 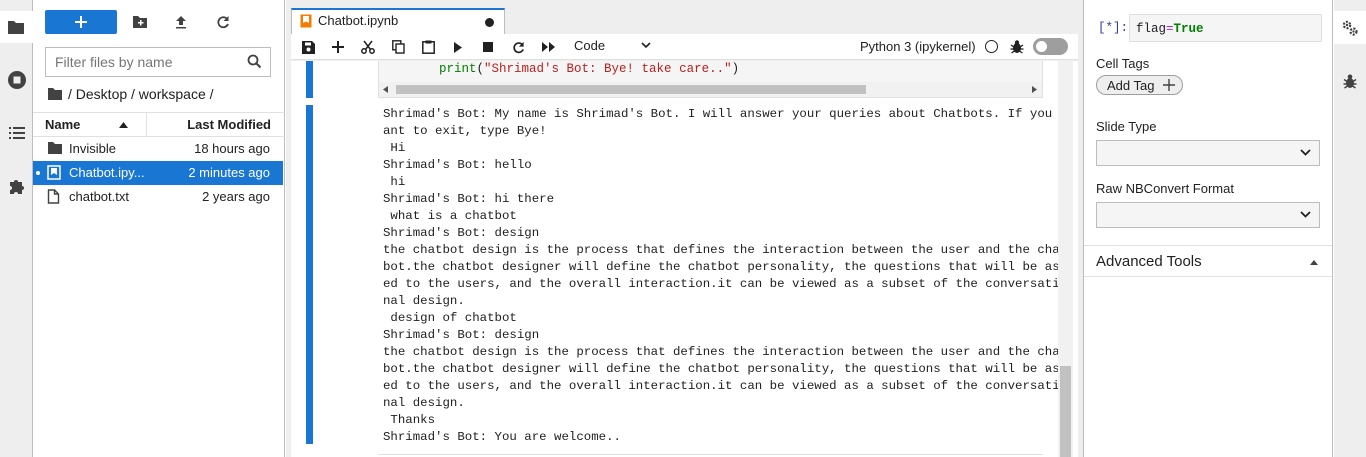 I want to click on scissors-icon, so click(x=368, y=47).